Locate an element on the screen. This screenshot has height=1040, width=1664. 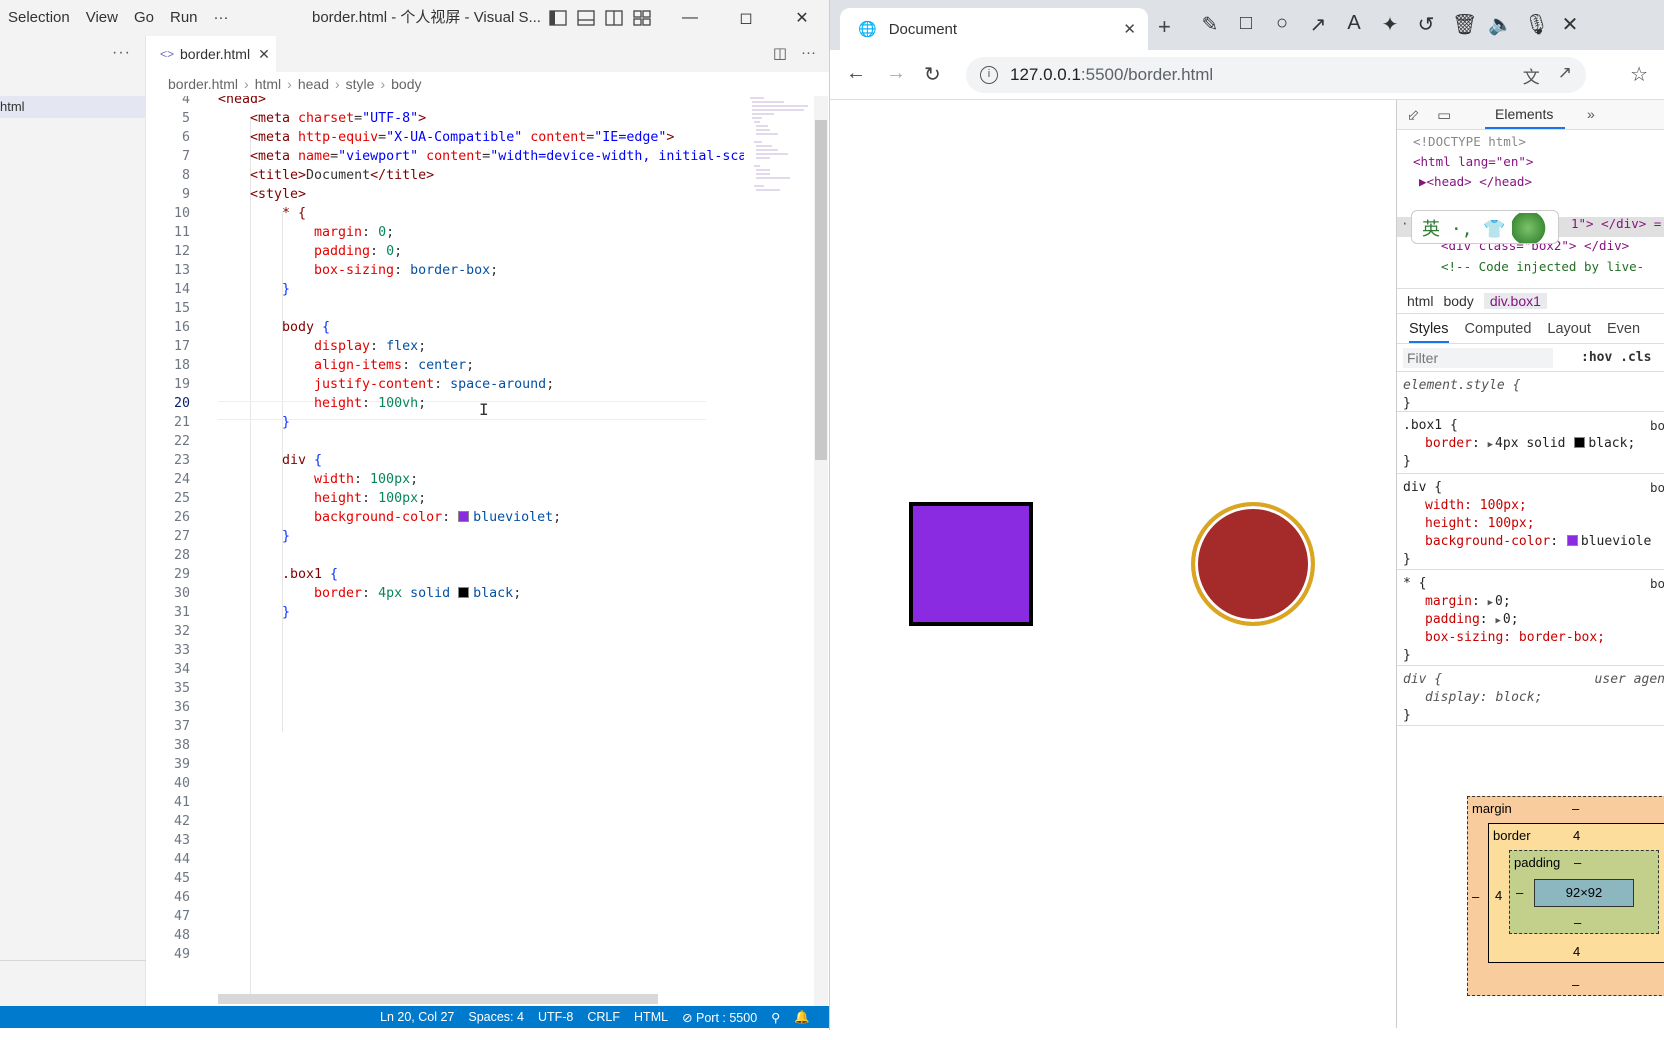
box-model-margin: margin – – – border 4 4 4 padding – – – is located at coordinates (1565, 896).